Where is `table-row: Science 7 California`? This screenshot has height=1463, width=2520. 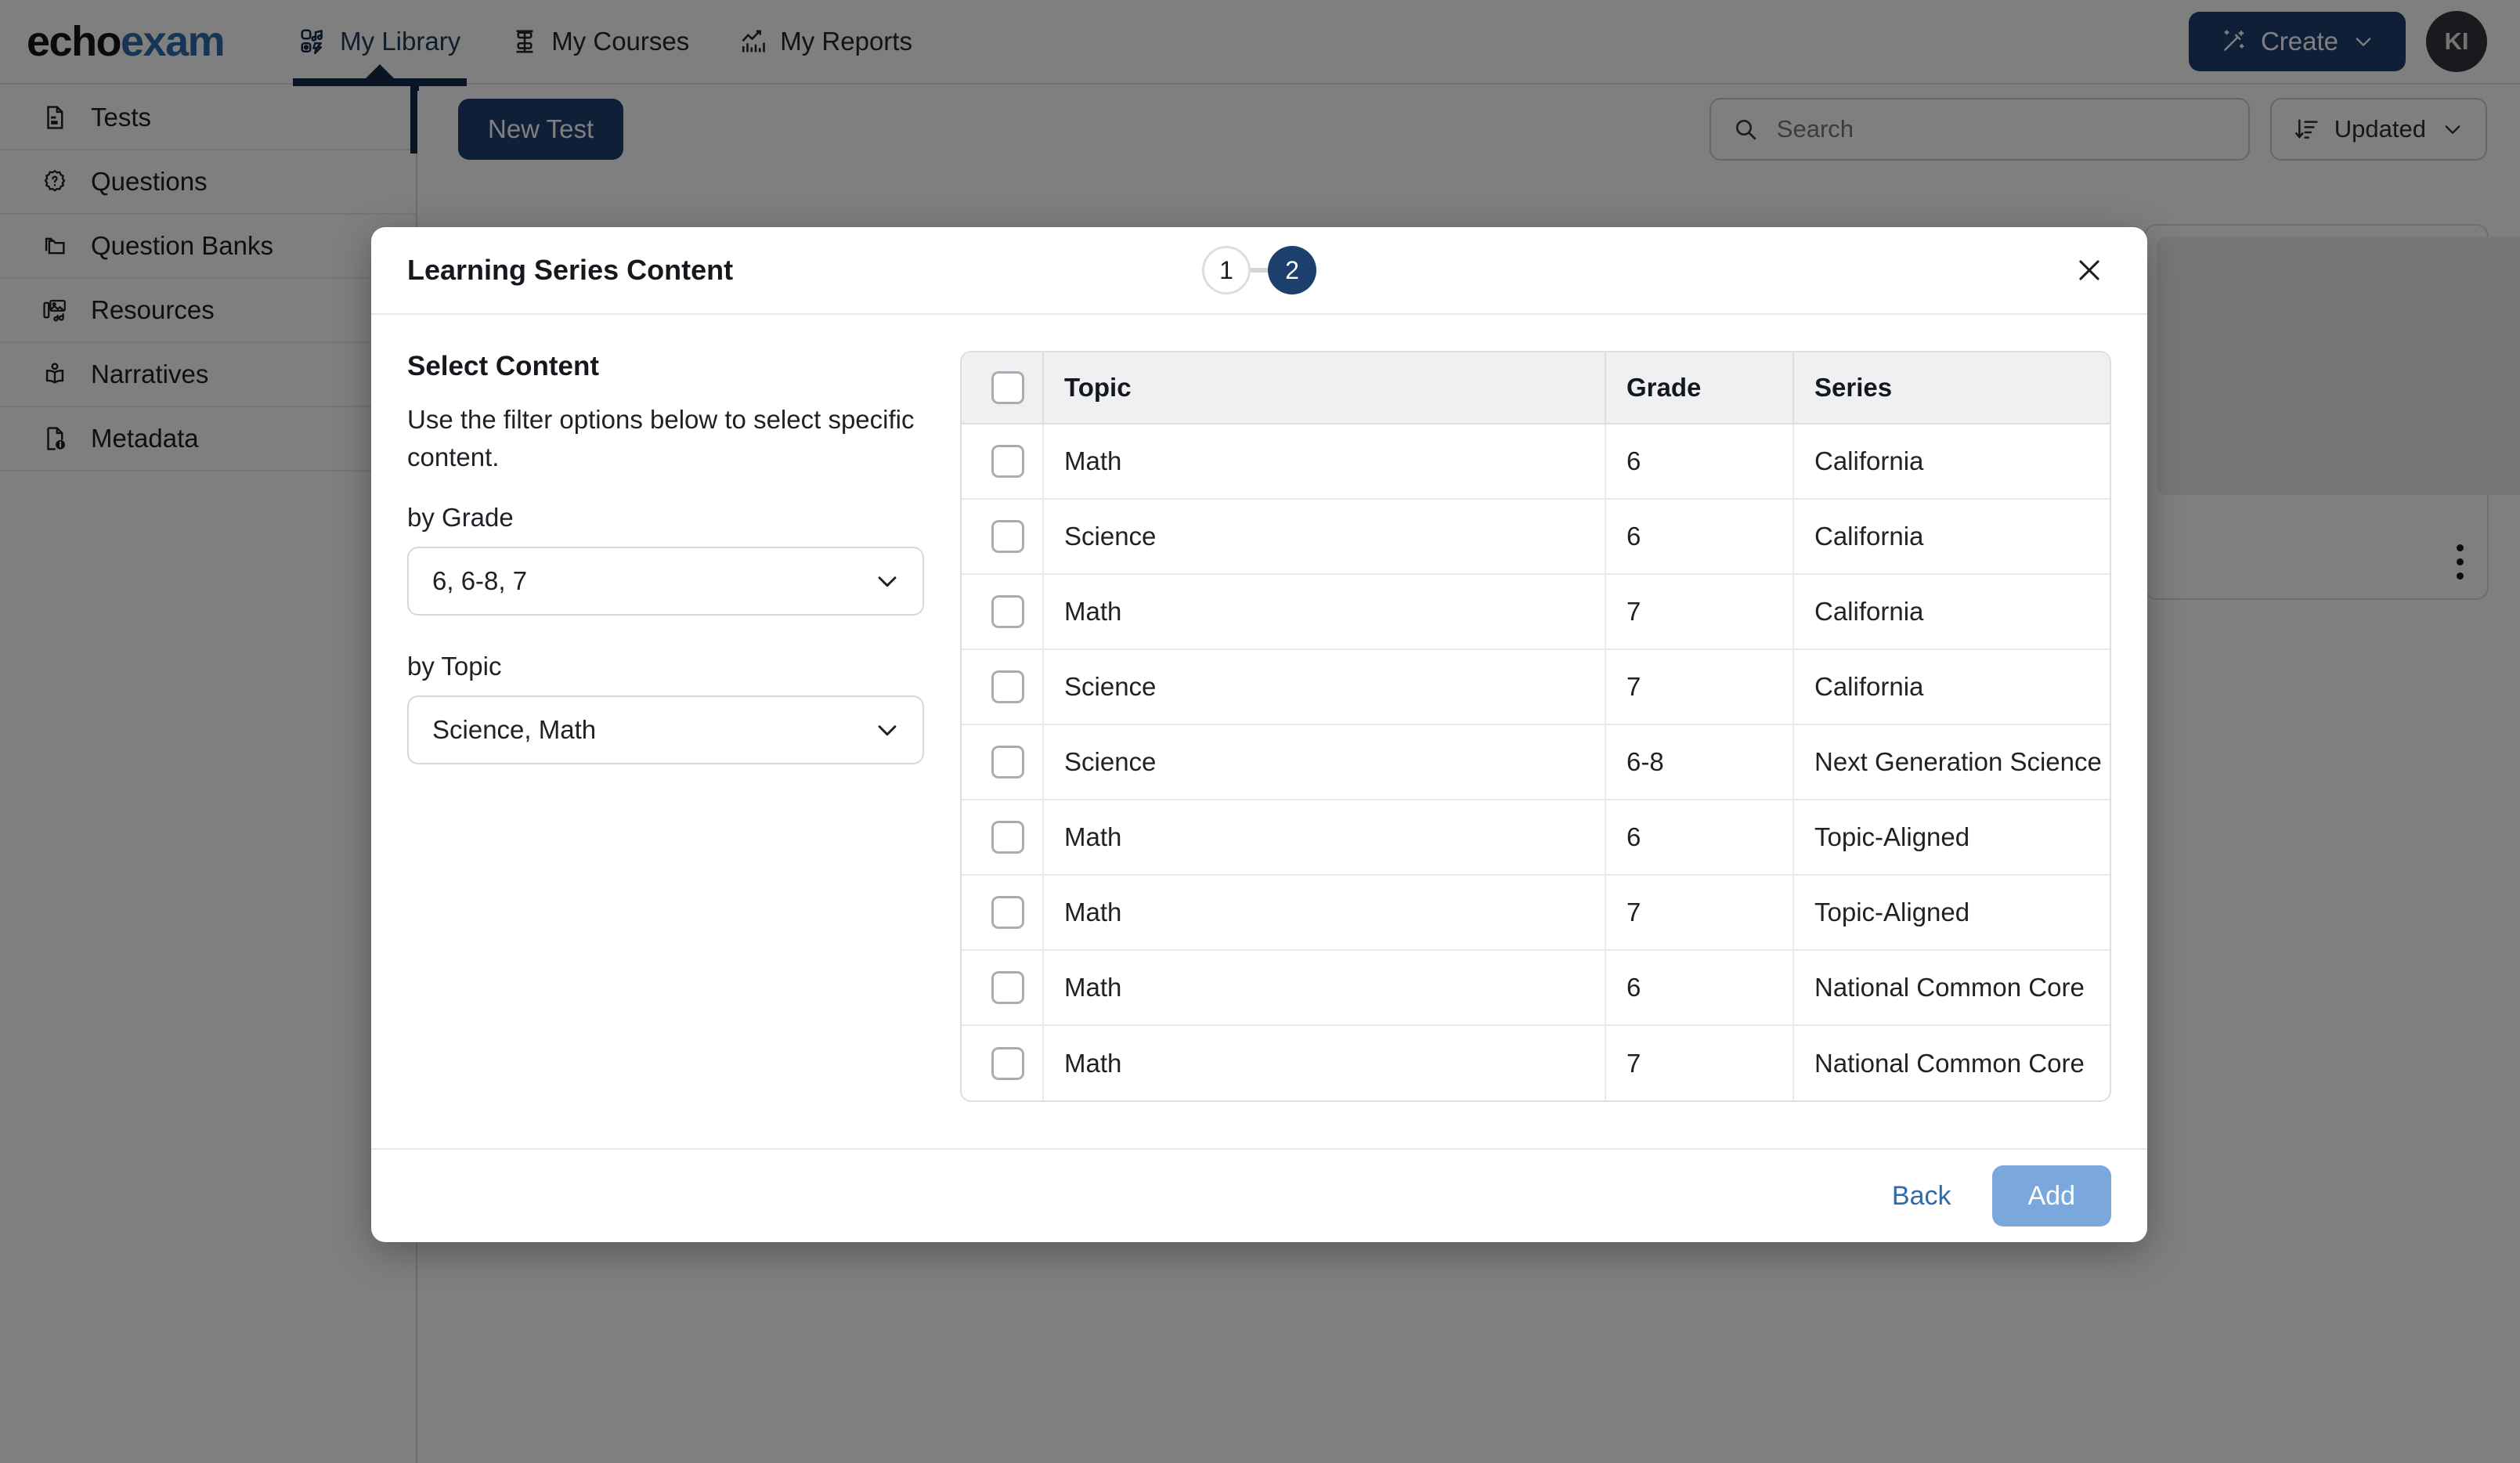 table-row: Science 7 California is located at coordinates (1536, 687).